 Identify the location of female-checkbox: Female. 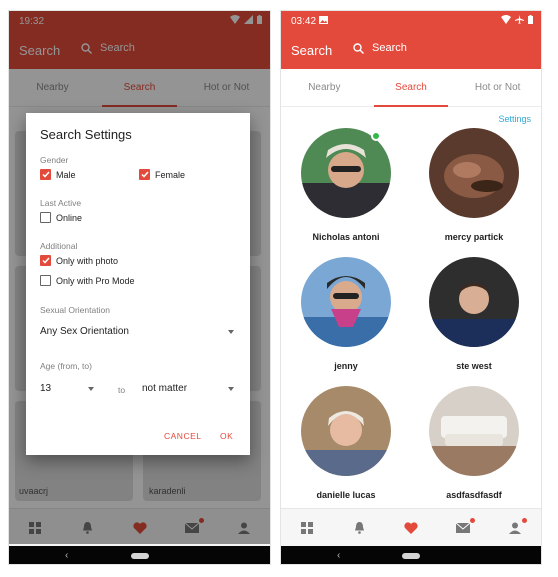
(162, 174).